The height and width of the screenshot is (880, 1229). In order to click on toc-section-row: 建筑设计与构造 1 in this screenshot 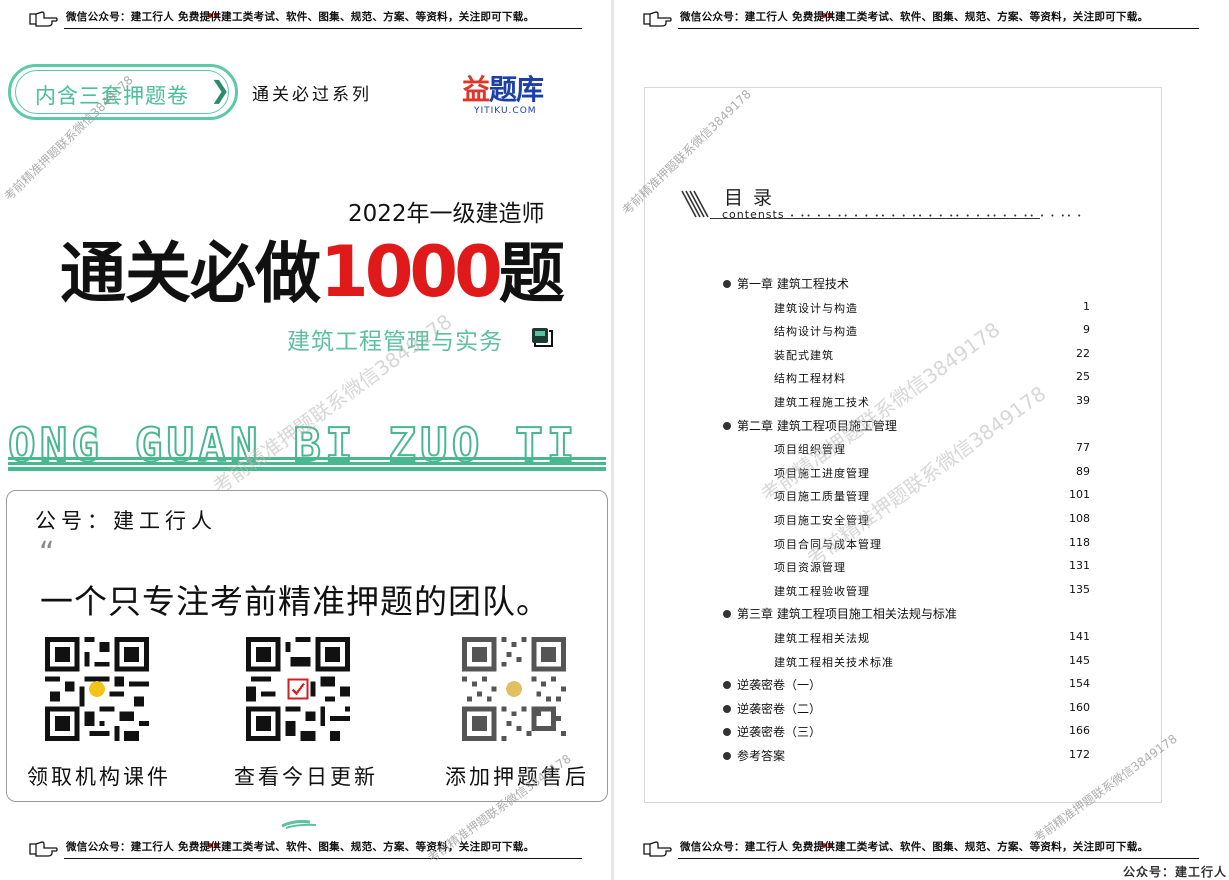, I will do `click(921, 308)`.